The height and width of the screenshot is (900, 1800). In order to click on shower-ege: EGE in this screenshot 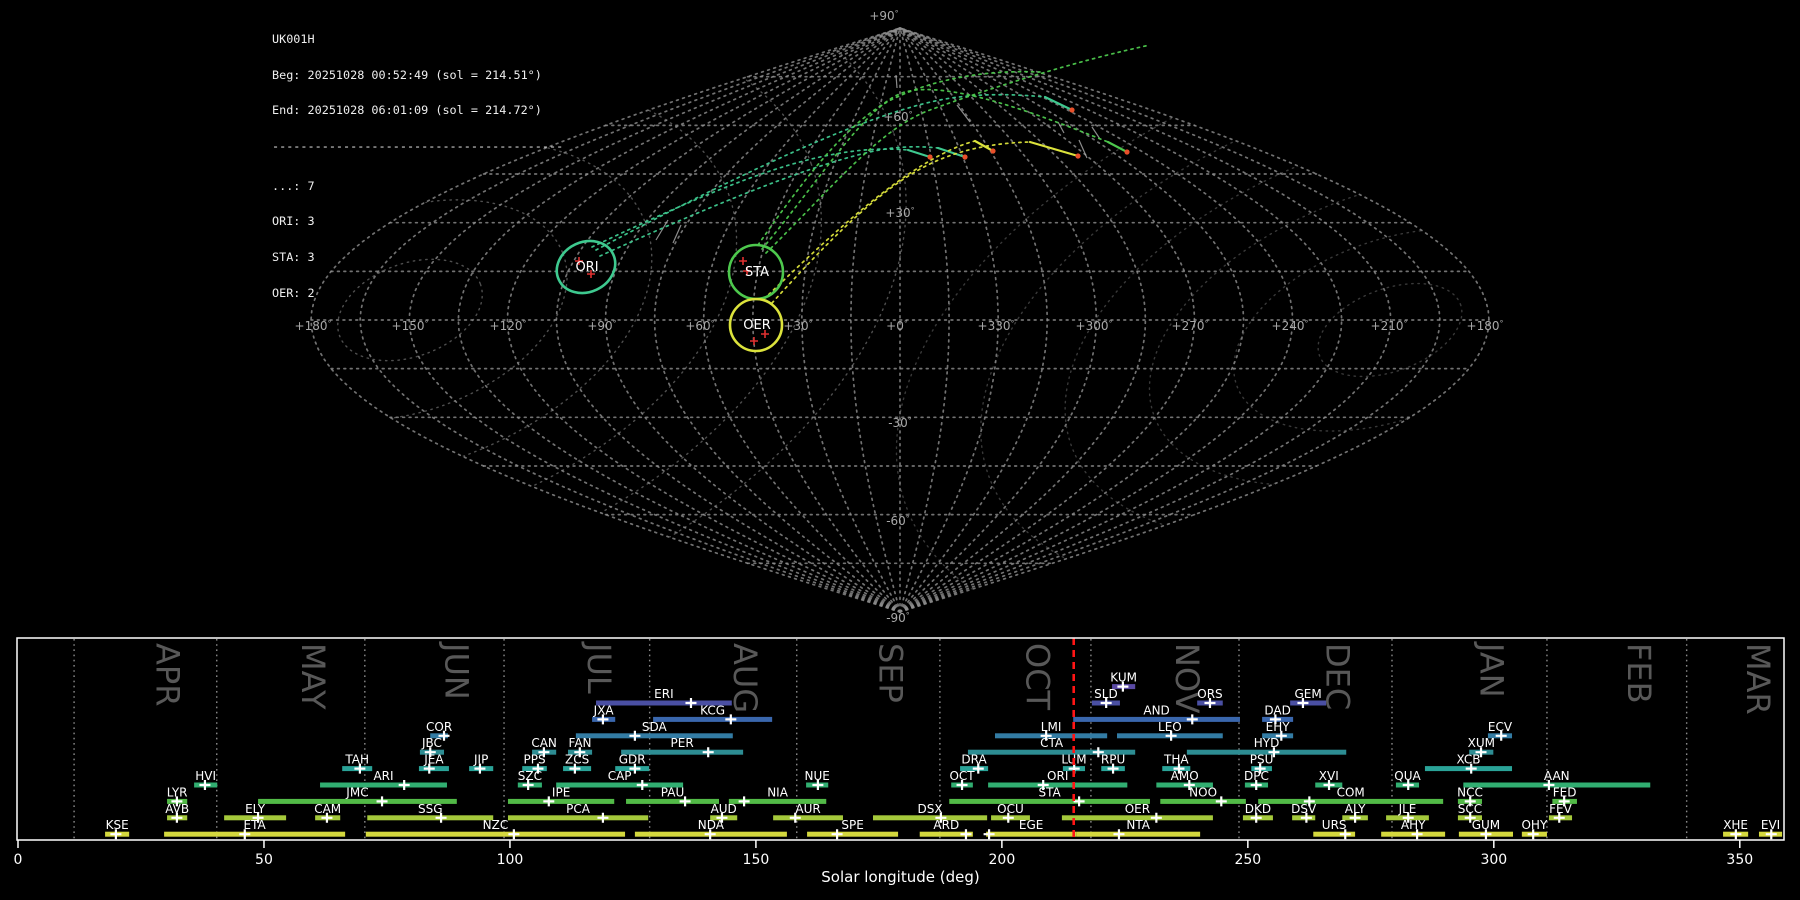, I will do `click(1030, 829)`.